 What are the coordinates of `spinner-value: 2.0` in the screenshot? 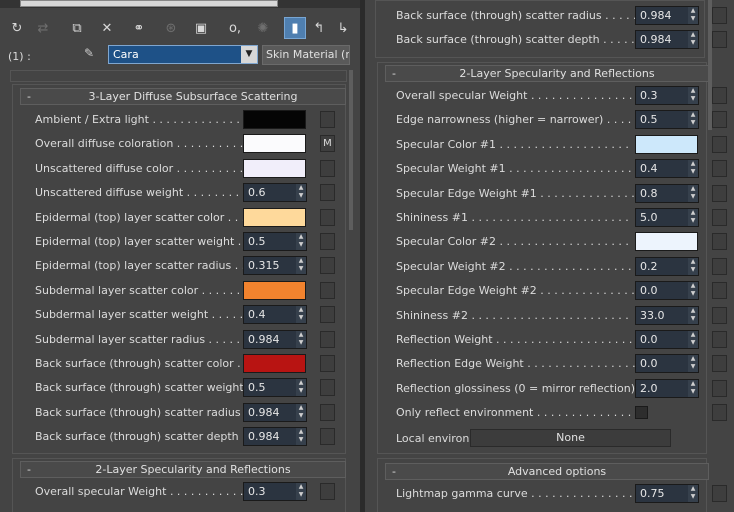 It's located at (649, 388).